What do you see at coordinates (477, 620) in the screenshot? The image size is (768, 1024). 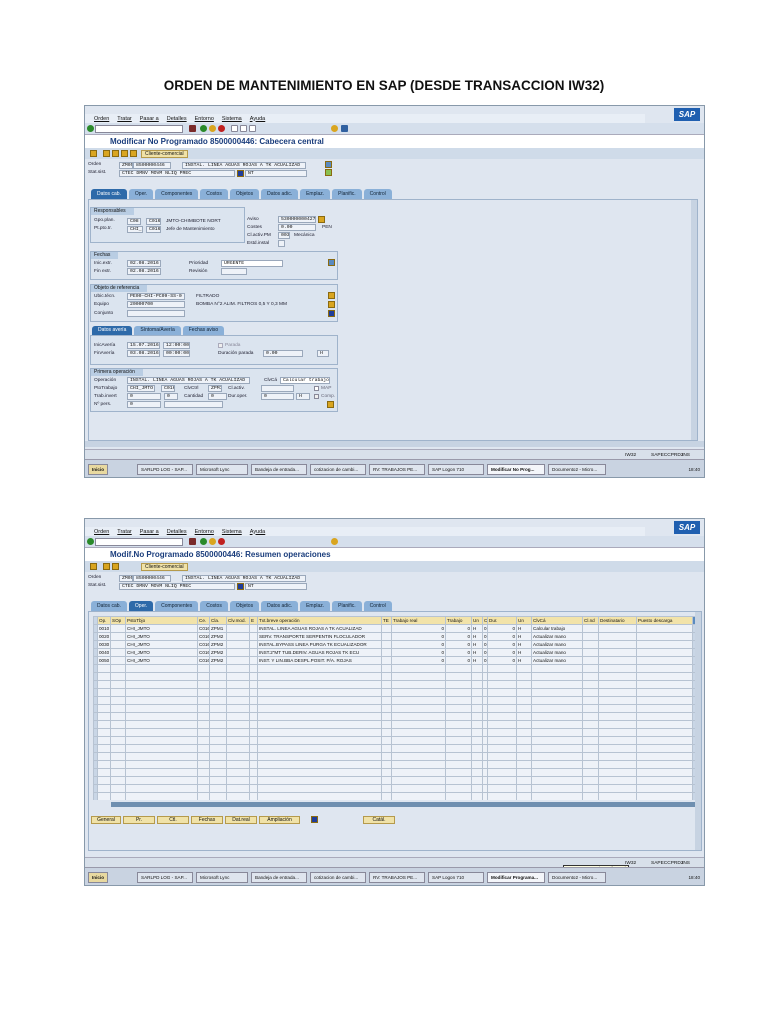 I see `column-header: Un` at bounding box center [477, 620].